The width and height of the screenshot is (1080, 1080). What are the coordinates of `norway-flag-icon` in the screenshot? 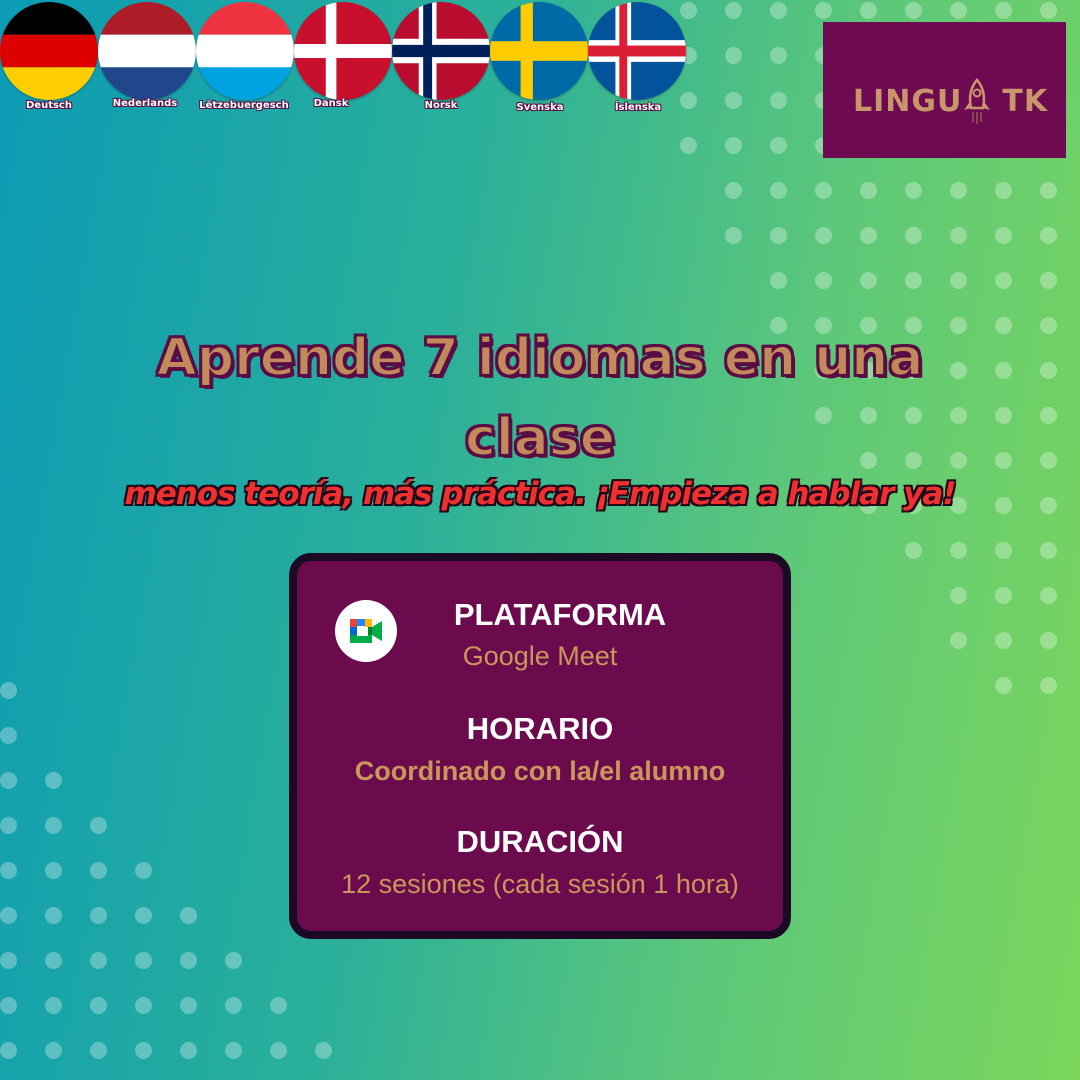 It's located at (441, 51).